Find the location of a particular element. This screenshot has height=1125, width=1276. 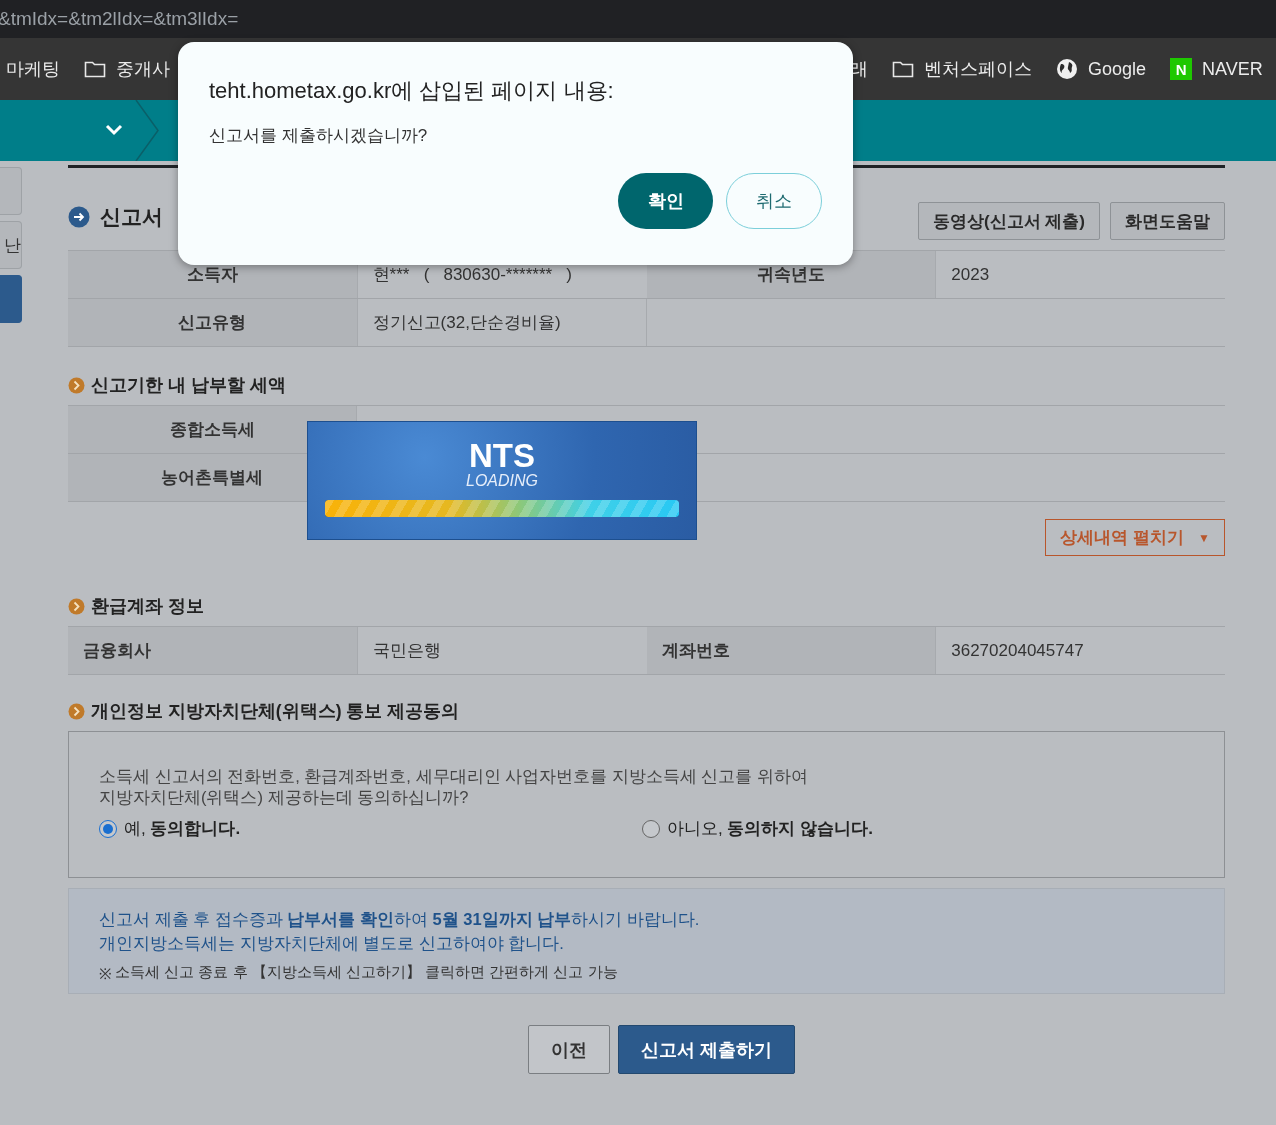

table-cell: 금융회사 is located at coordinates (213, 650).